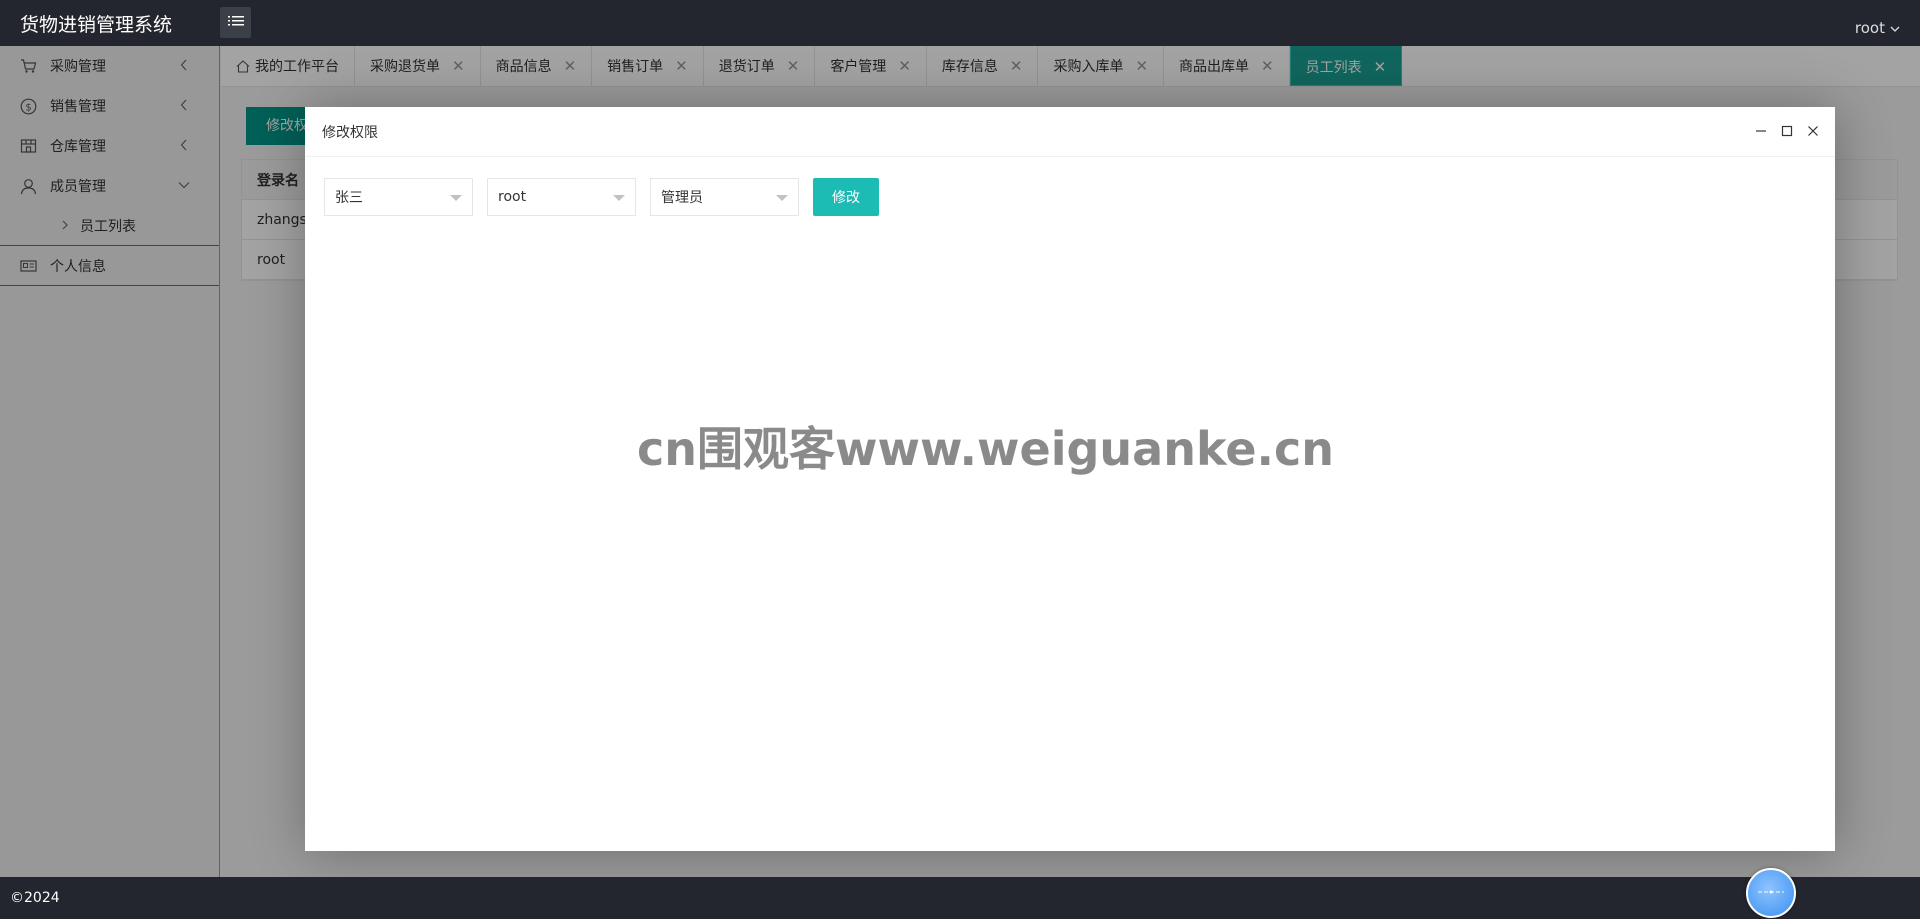  I want to click on floating-assistant-button, so click(1771, 893).